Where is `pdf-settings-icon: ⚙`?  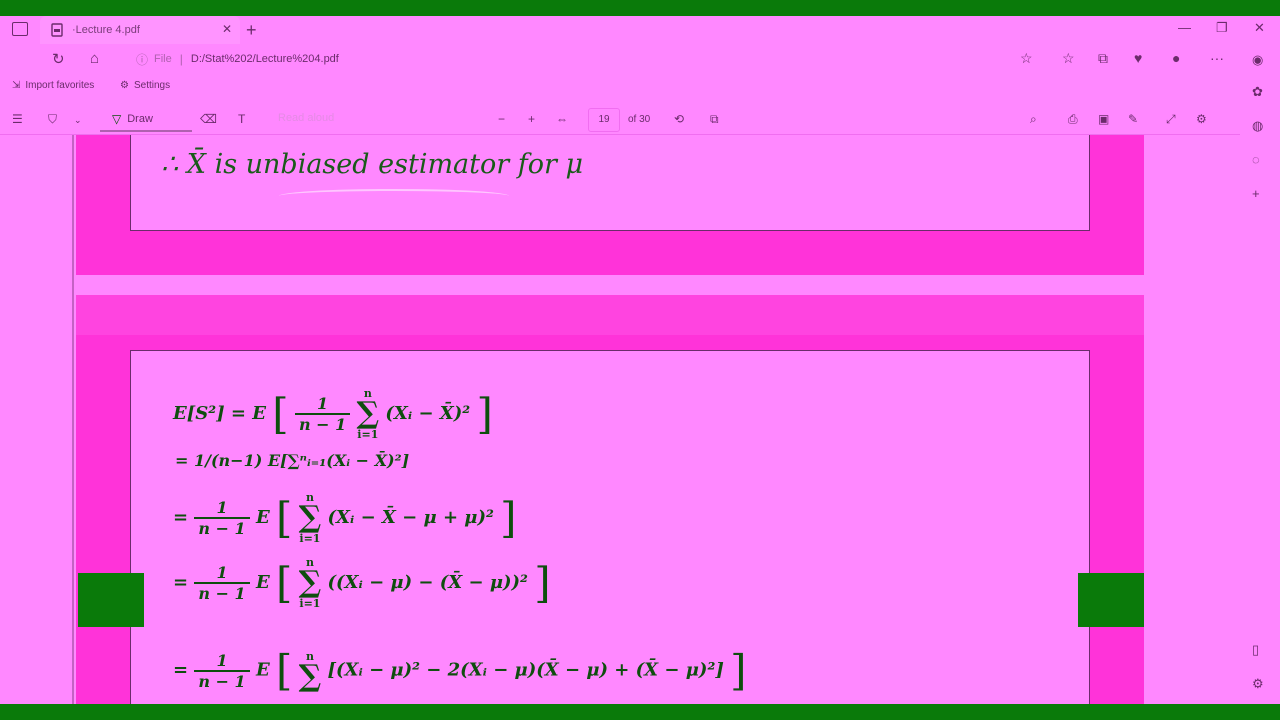 pdf-settings-icon: ⚙ is located at coordinates (1201, 119).